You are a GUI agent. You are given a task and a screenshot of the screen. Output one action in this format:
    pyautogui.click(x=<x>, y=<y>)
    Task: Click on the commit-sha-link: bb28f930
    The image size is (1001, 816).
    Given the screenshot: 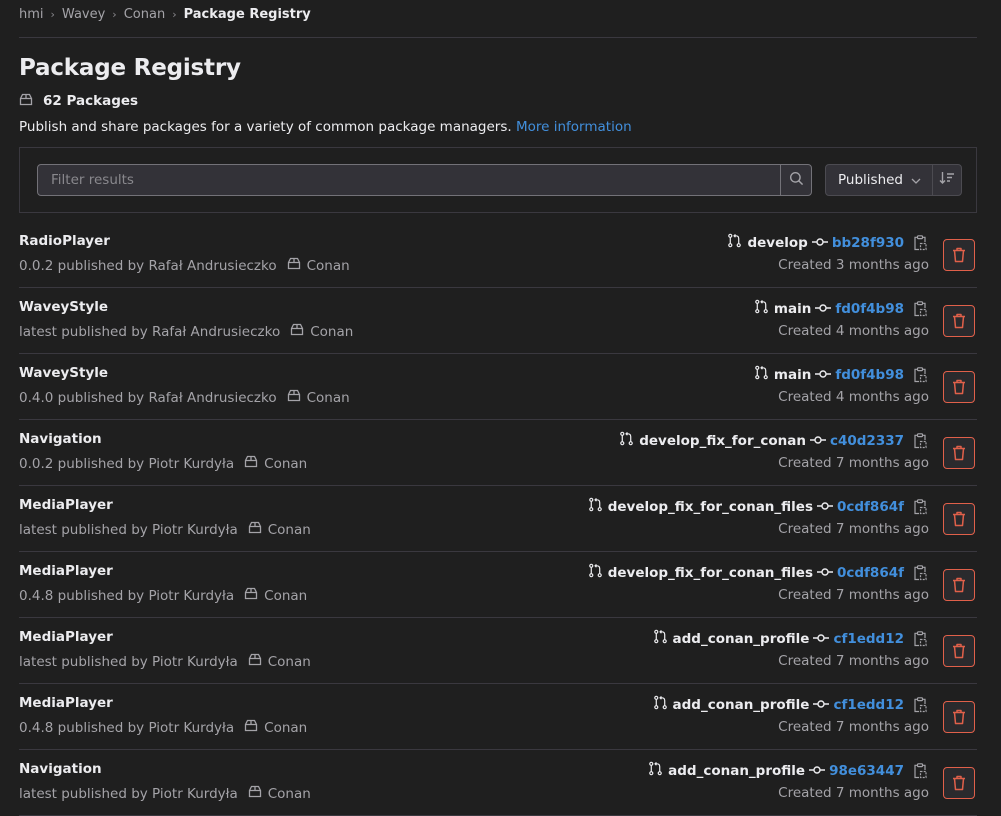 What is the action you would take?
    pyautogui.click(x=868, y=243)
    